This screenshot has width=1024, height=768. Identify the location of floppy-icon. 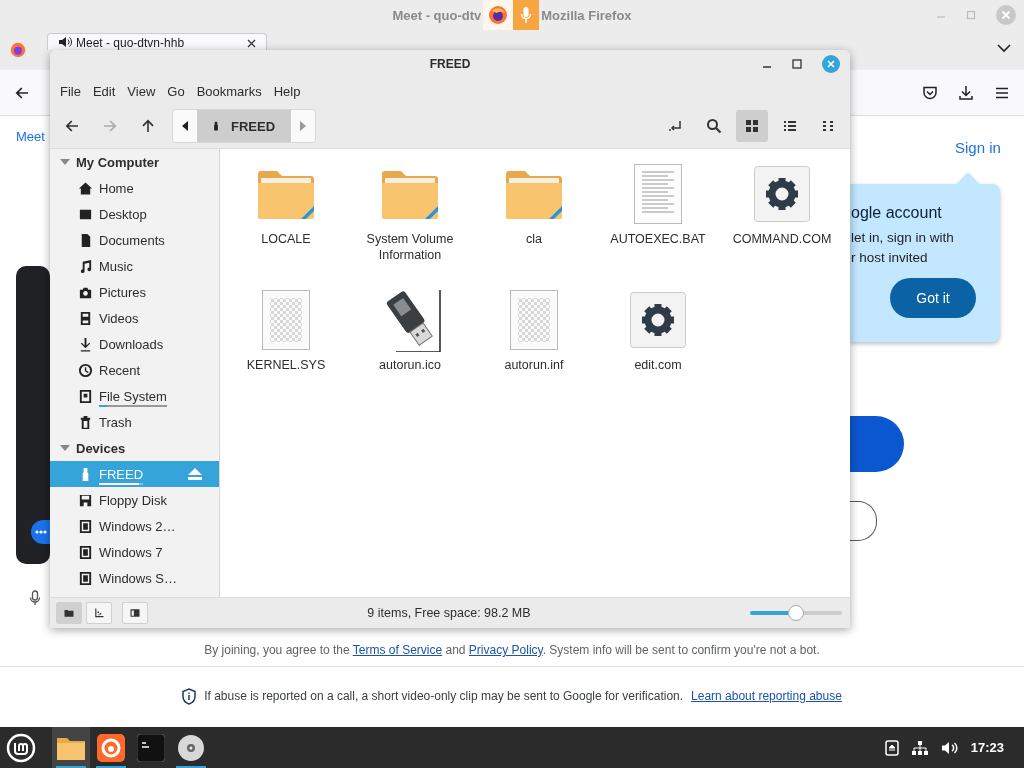
(85, 500).